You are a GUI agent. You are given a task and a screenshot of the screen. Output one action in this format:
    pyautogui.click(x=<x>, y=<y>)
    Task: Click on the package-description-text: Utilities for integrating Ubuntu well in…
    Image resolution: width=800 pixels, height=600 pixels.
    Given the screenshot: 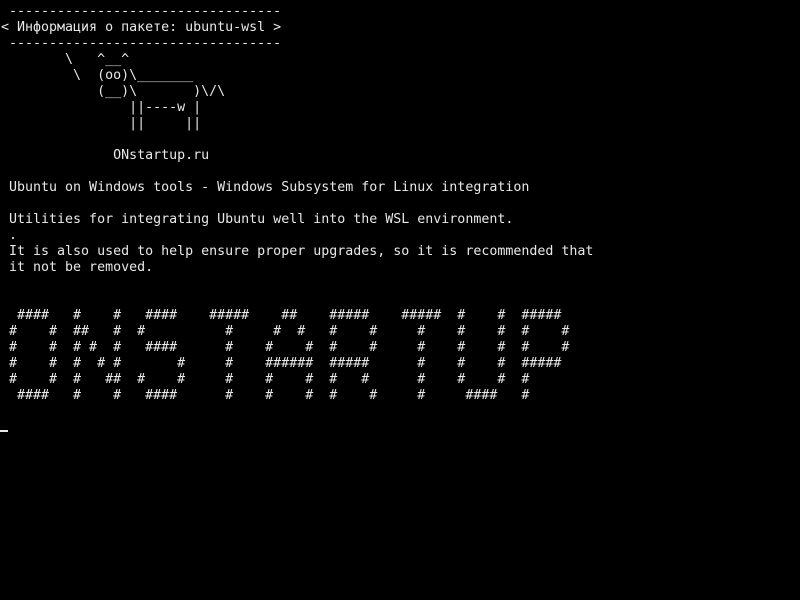 What is the action you would take?
    pyautogui.click(x=257, y=219)
    